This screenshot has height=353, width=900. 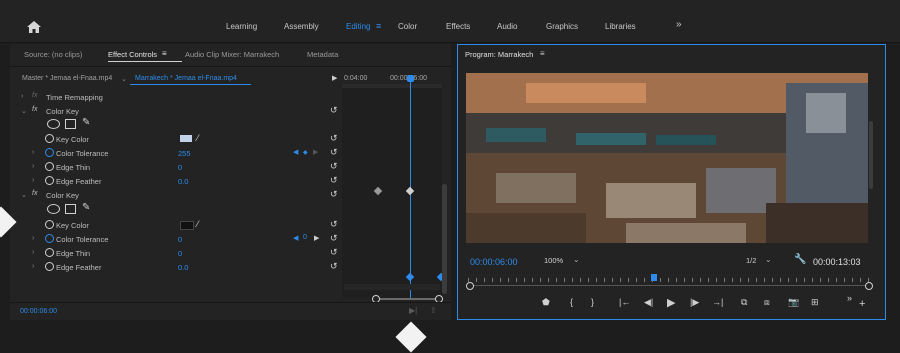 What do you see at coordinates (86, 122) in the screenshot?
I see `pen-mask-icon: ✎` at bounding box center [86, 122].